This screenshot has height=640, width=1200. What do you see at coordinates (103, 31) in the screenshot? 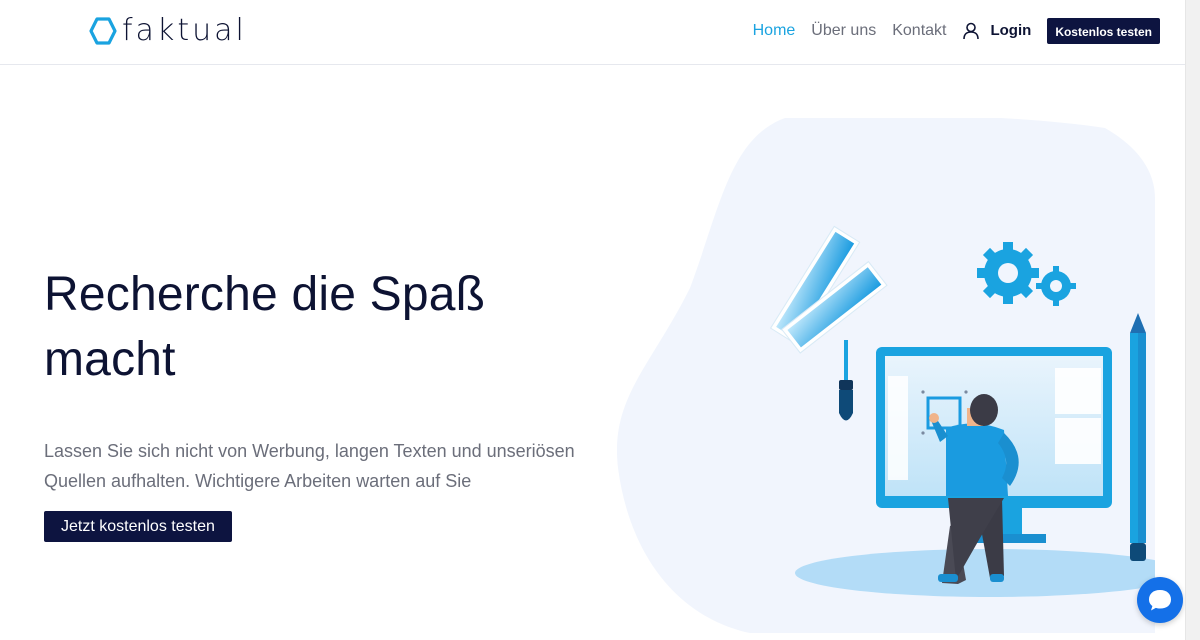
I see `hexagon-logo-icon` at bounding box center [103, 31].